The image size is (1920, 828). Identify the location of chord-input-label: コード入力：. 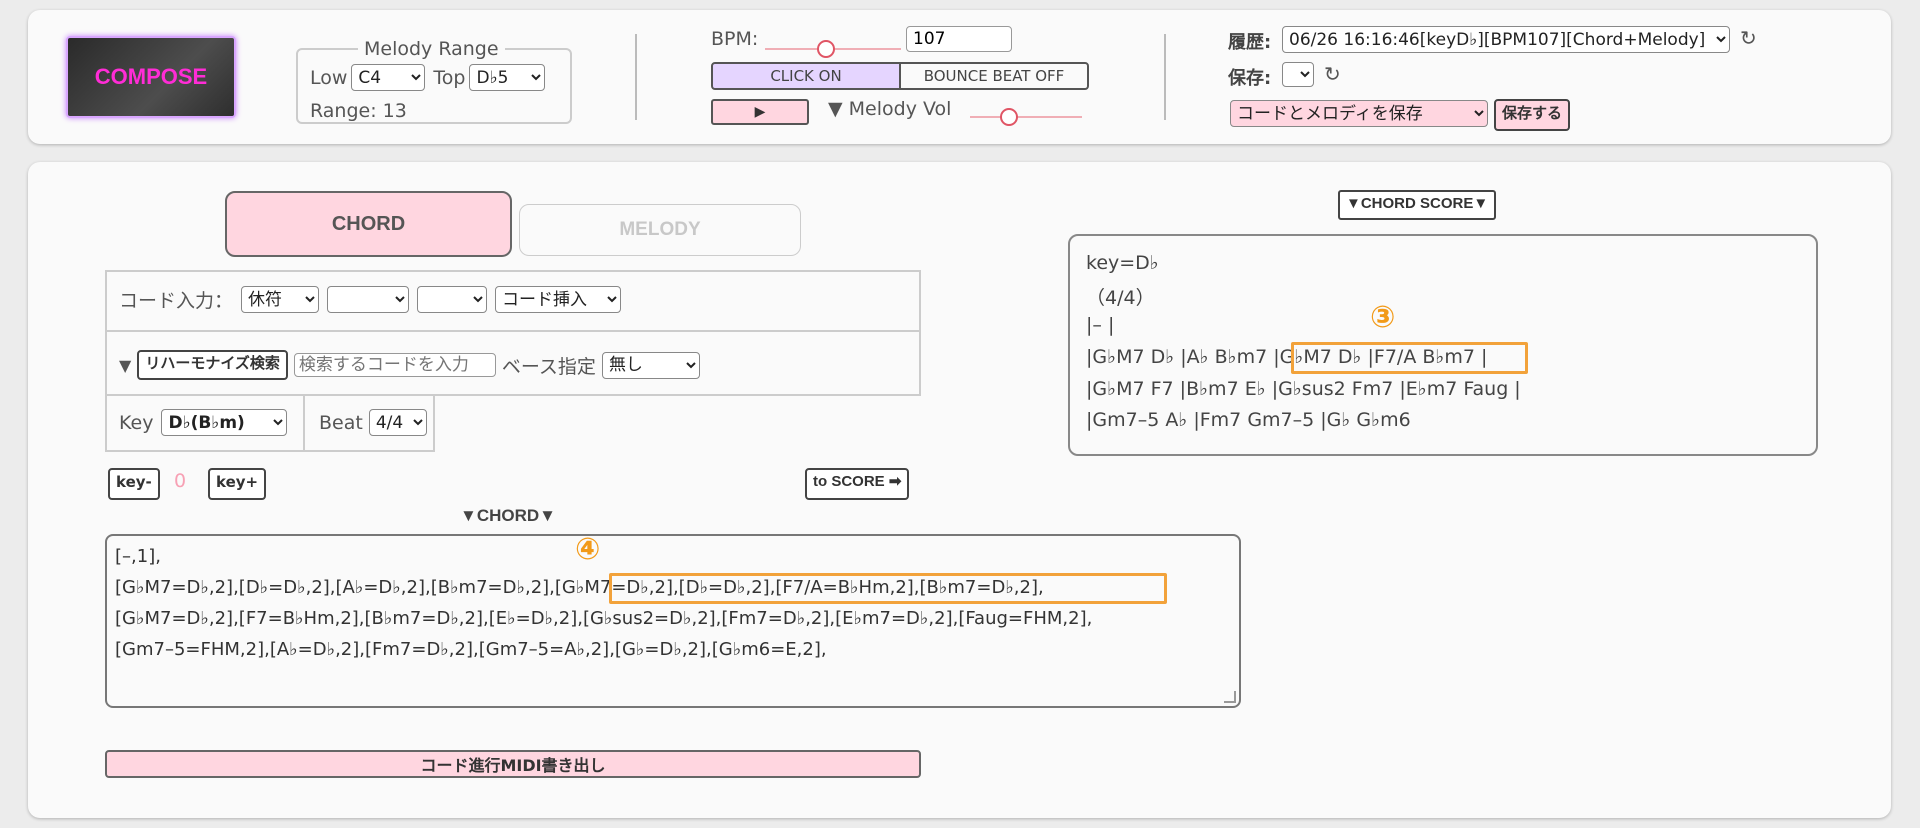
(176, 301).